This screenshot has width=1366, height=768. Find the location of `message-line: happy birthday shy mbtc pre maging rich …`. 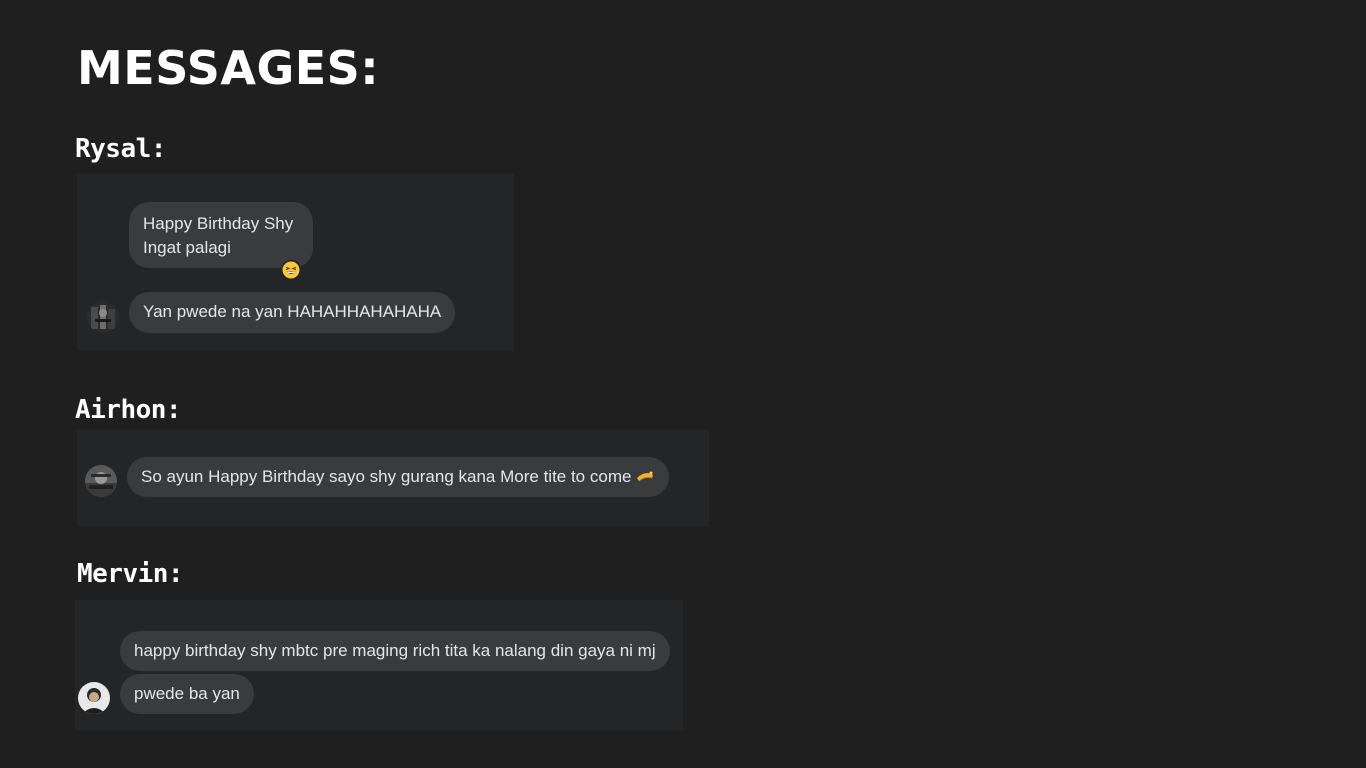

message-line: happy birthday shy mbtc pre maging rich … is located at coordinates (395, 650).